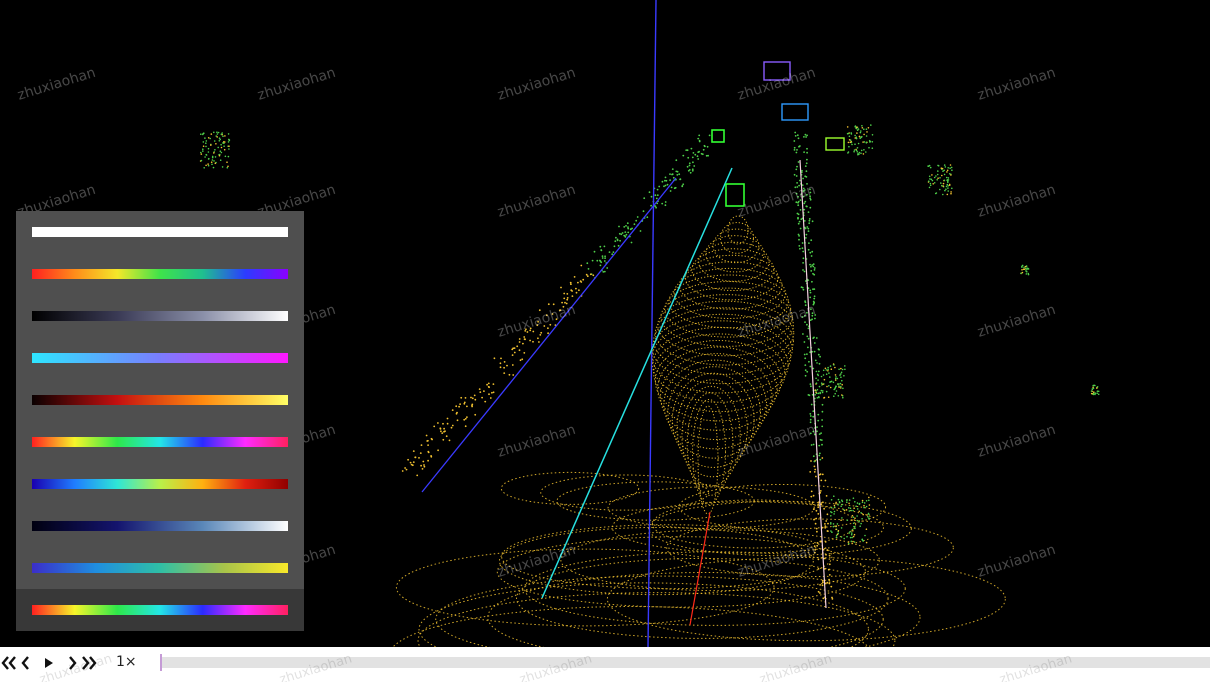  I want to click on colormap-selector-panel, so click(160, 421).